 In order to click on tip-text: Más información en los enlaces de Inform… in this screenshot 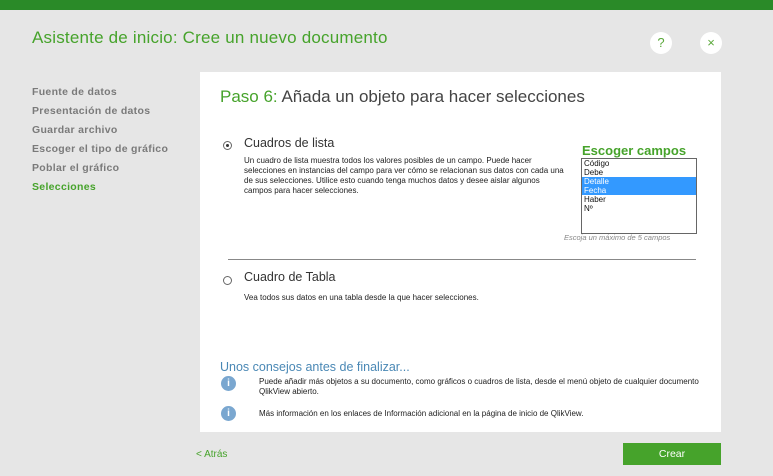, I will do `click(421, 413)`.